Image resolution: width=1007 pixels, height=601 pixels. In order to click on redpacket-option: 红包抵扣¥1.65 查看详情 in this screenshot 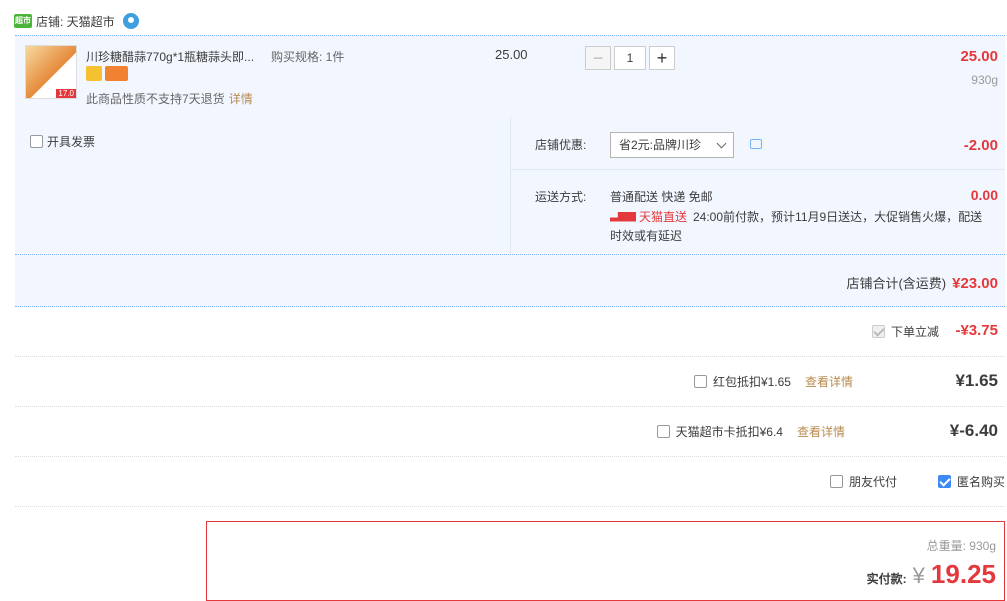, I will do `click(773, 381)`.